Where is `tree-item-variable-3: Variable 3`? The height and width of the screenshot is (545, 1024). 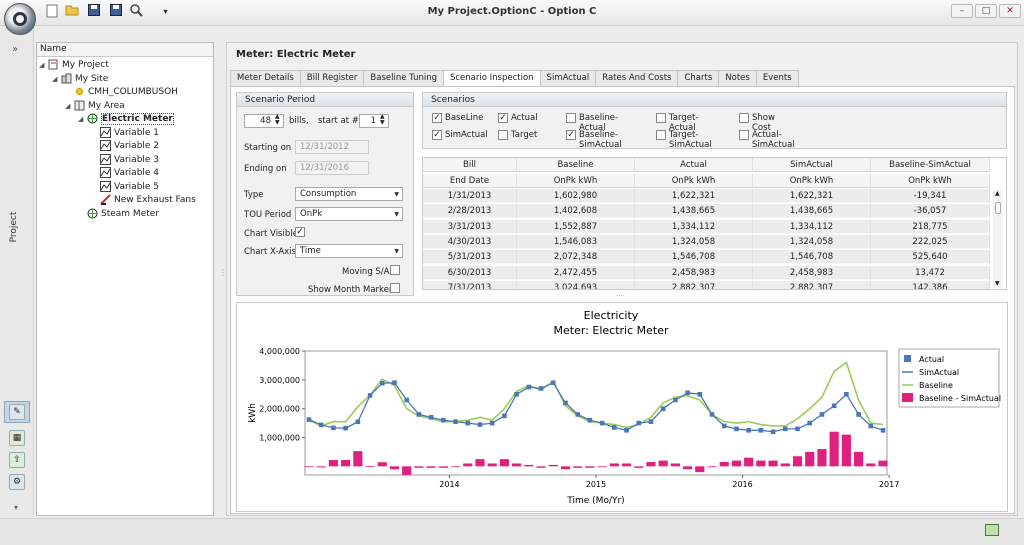 tree-item-variable-3: Variable 3 is located at coordinates (125, 160).